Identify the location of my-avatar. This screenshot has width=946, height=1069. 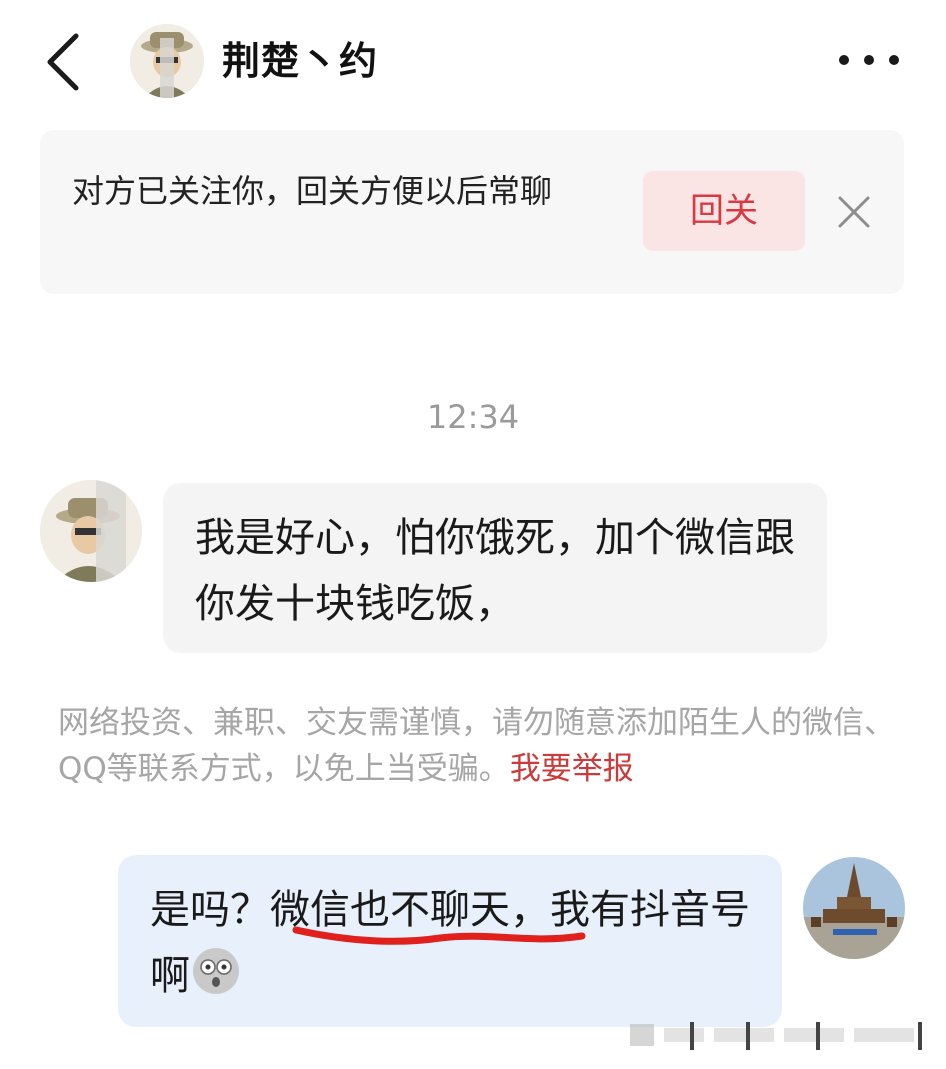
(854, 908).